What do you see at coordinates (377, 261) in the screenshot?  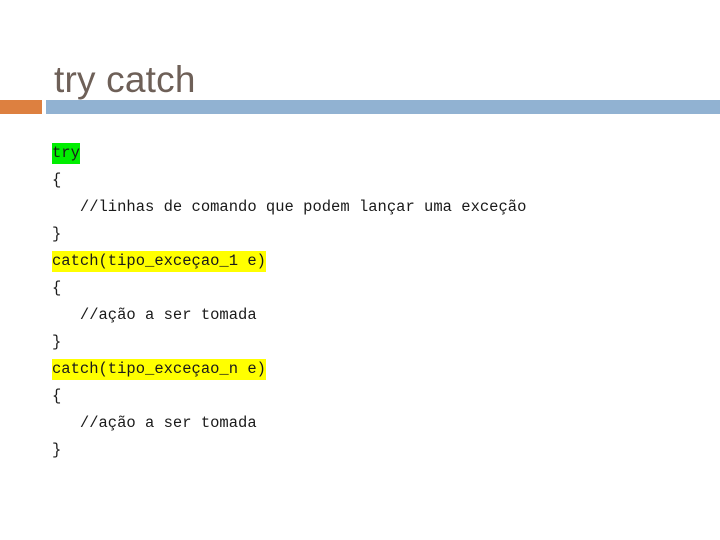 I see `code-line: catch(tipo_exceçao_1 e)` at bounding box center [377, 261].